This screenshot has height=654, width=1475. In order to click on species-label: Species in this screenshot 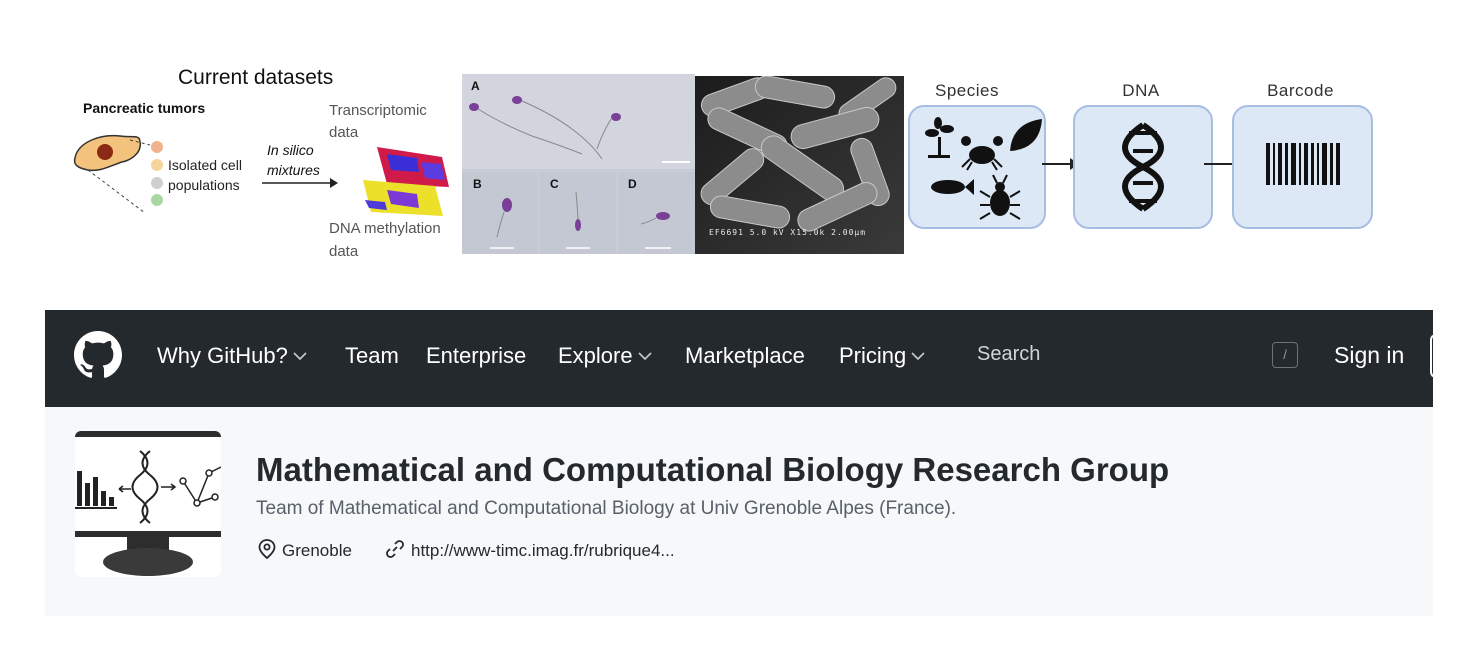, I will do `click(967, 90)`.